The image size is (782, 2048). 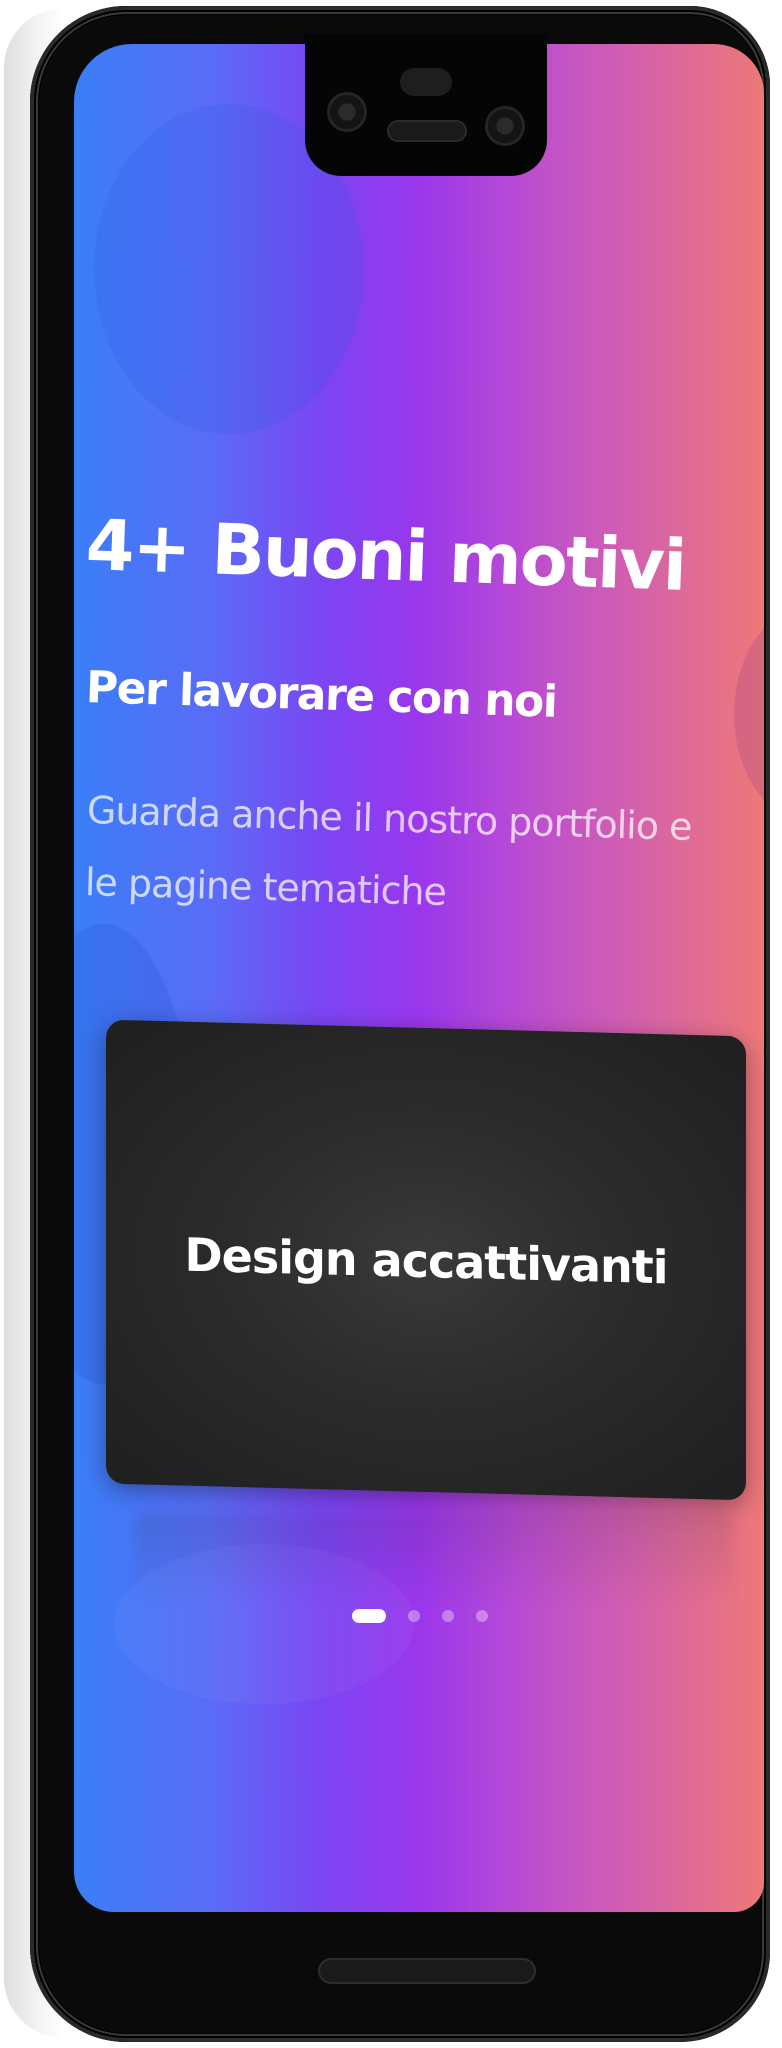 I want to click on carousel-pagination, so click(x=420, y=1616).